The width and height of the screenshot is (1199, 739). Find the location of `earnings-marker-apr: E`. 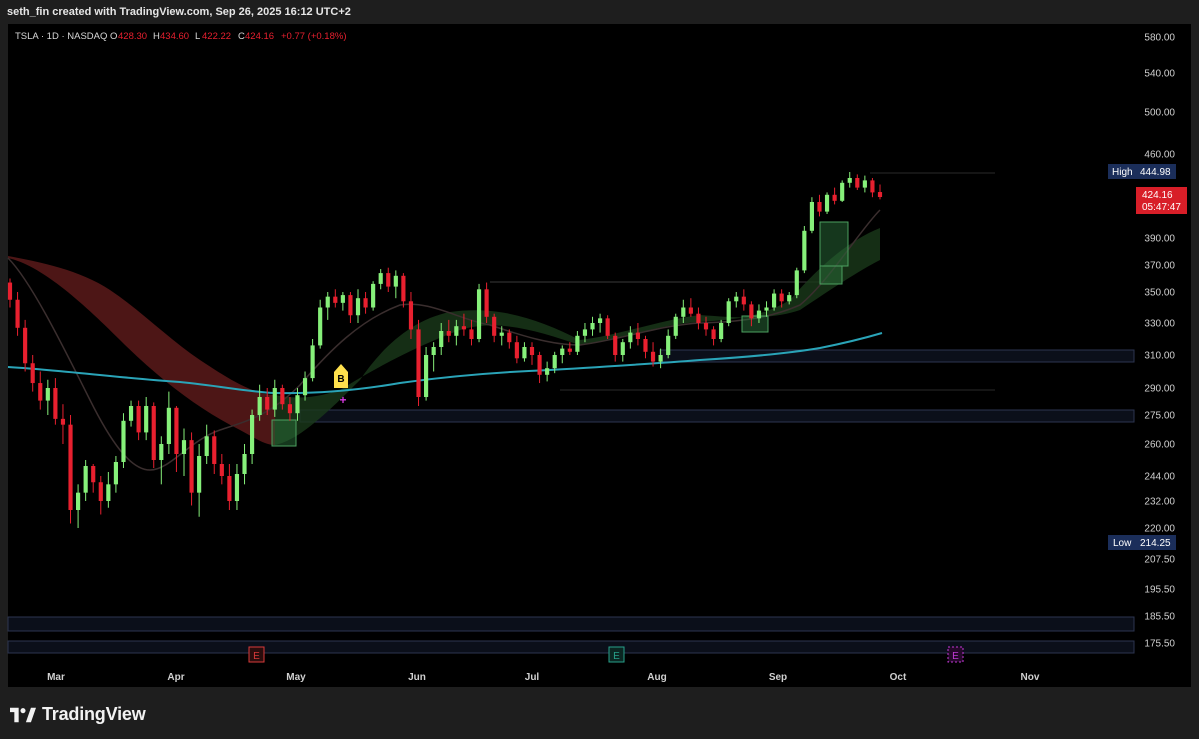

earnings-marker-apr: E is located at coordinates (256, 654).